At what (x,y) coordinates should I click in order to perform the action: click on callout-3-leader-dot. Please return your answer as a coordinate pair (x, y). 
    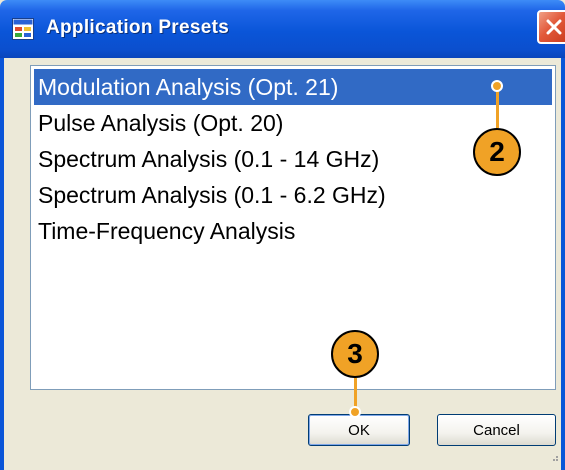
    Looking at the image, I should click on (355, 412).